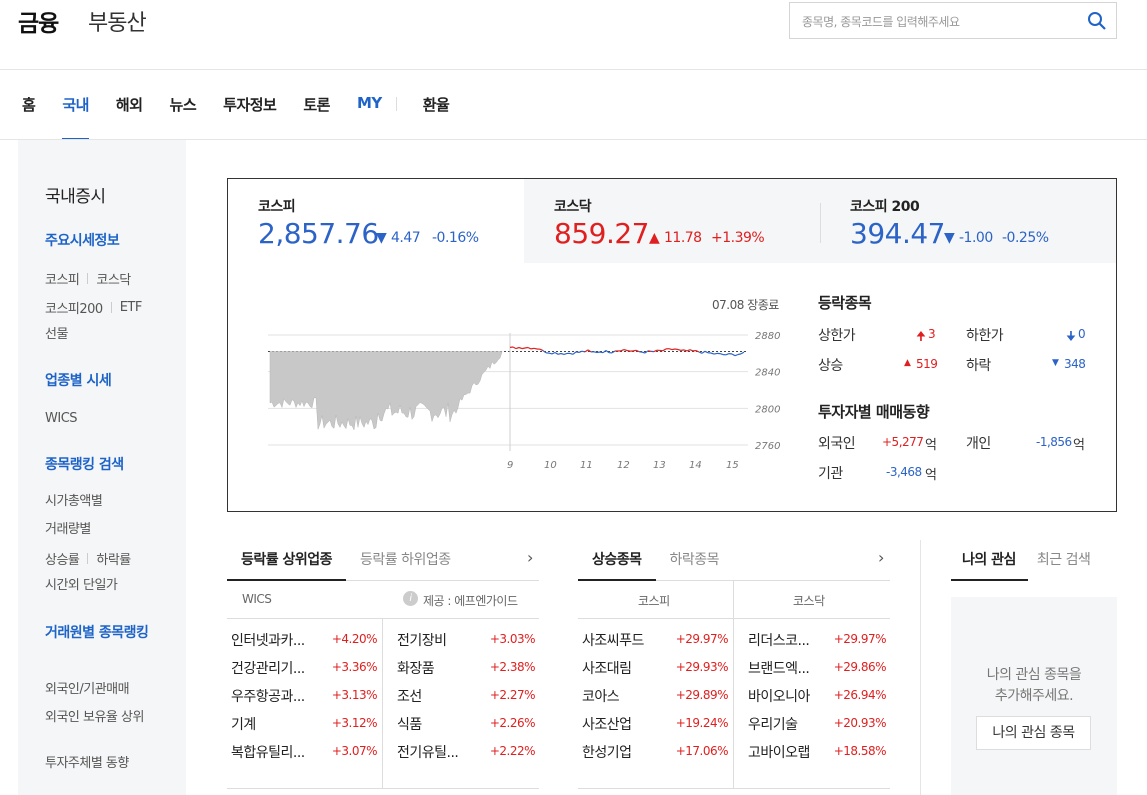 The width and height of the screenshot is (1147, 795). Describe the element at coordinates (409, 700) in the screenshot. I see `sector-name: 조선` at that location.